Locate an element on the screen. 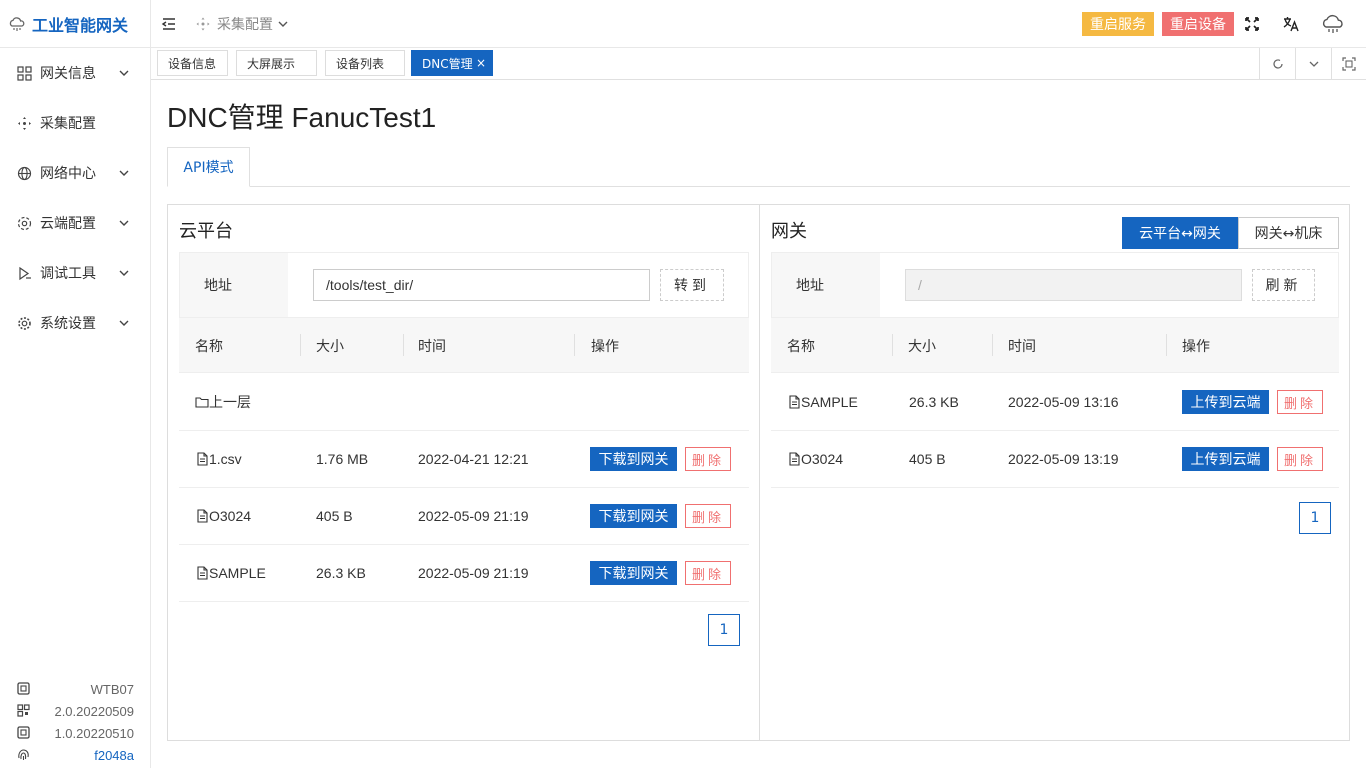 Image resolution: width=1366 pixels, height=768 pixels. software-row: 1.0.20220510 is located at coordinates (75, 733).